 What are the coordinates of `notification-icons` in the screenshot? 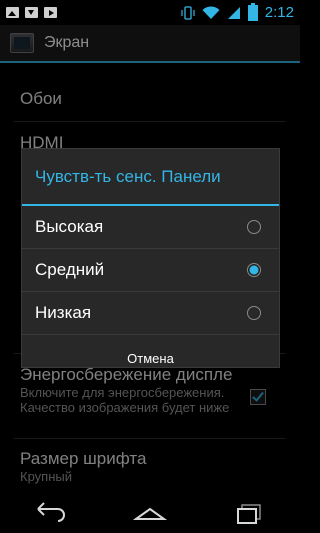 It's located at (28, 12).